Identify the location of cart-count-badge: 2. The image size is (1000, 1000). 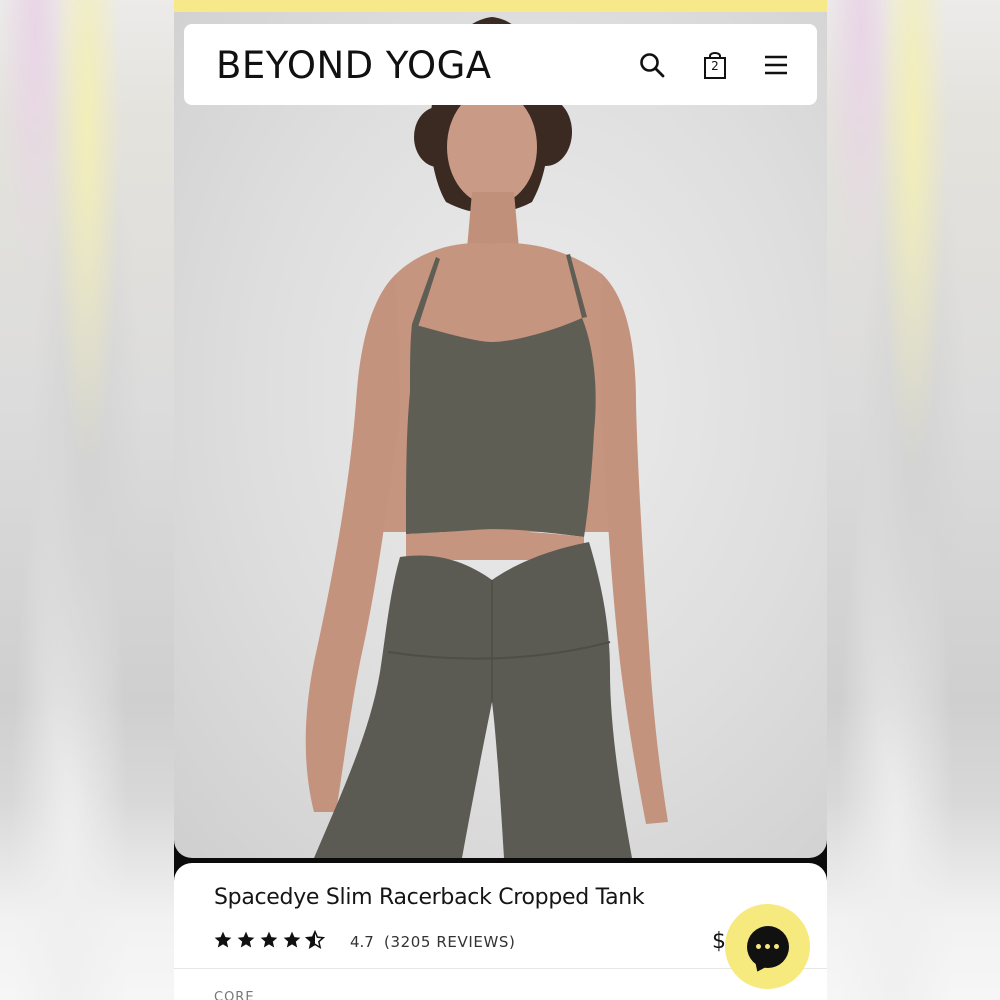
(715, 66).